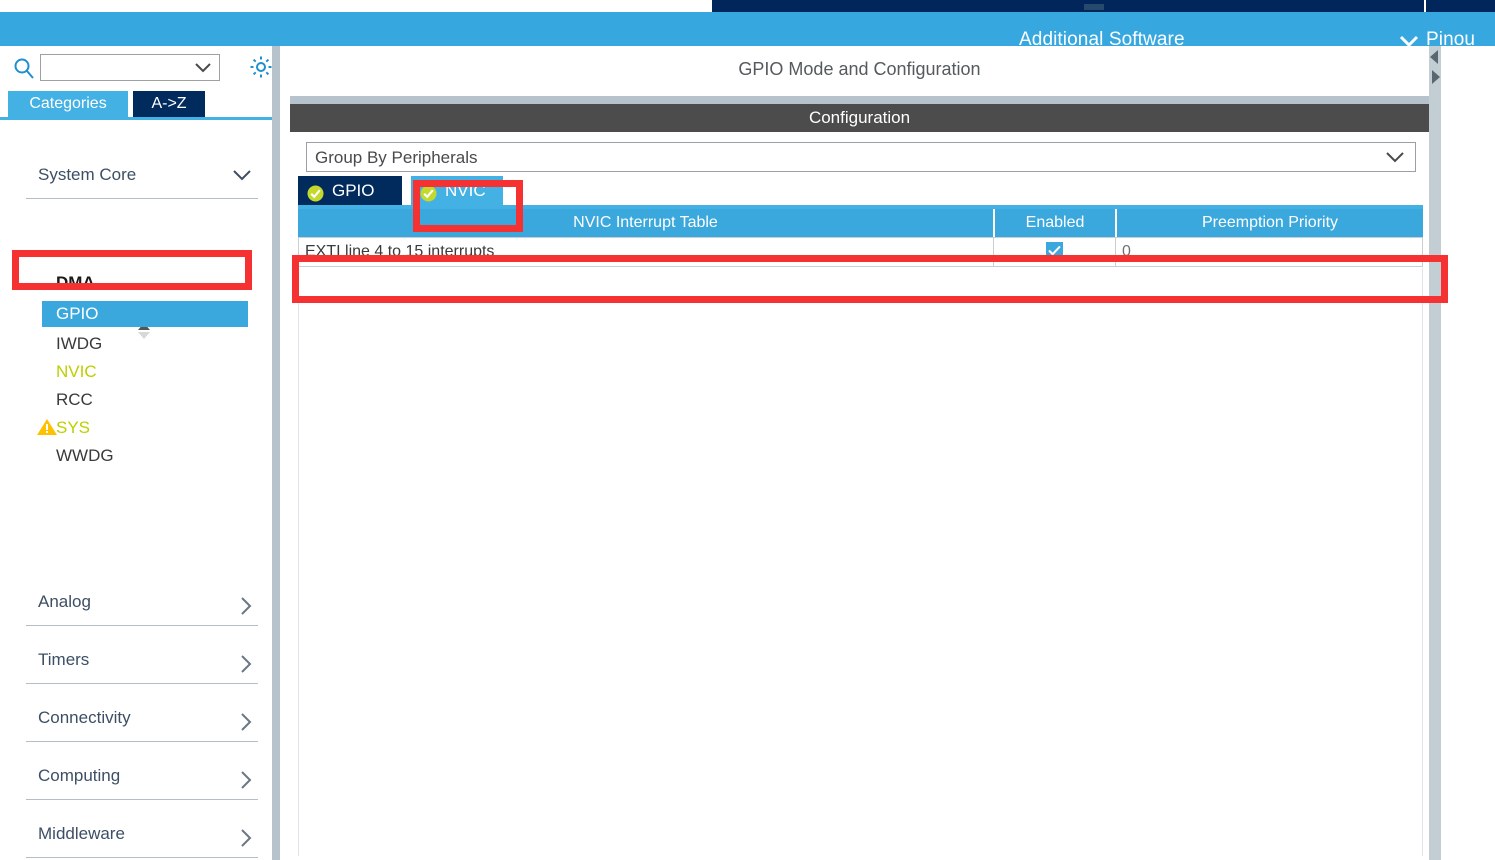  I want to click on sidebar-tab-strip: Categories A->Z, so click(140, 104).